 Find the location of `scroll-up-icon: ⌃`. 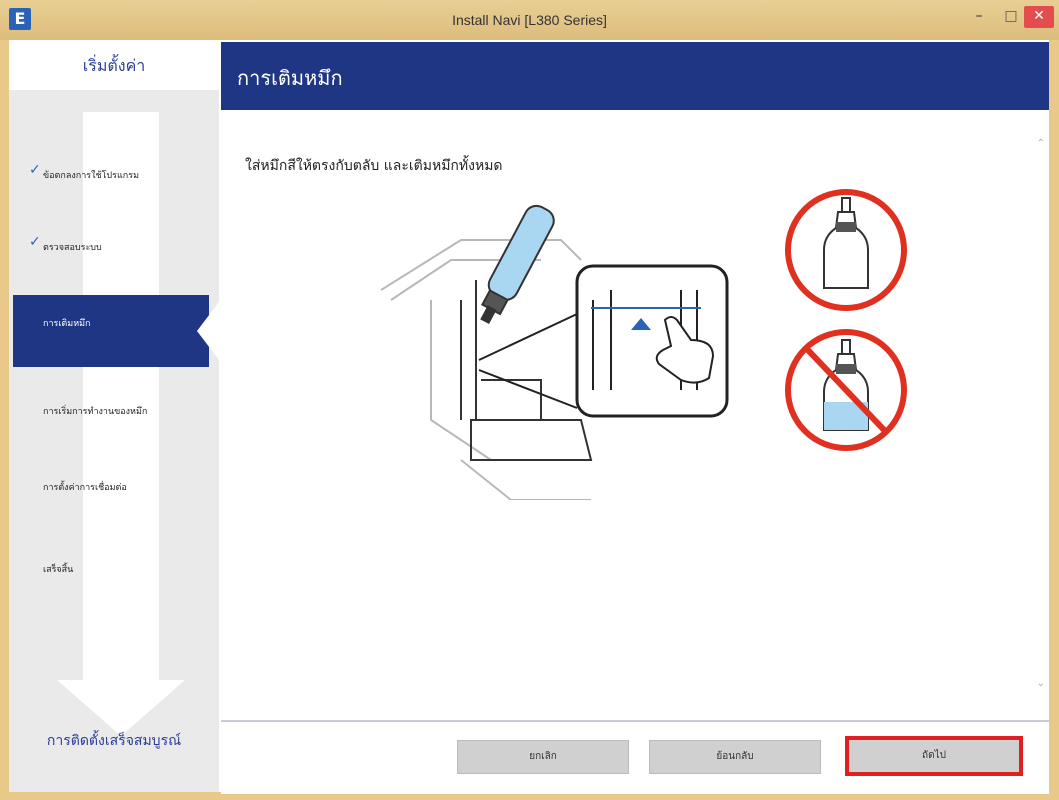

scroll-up-icon: ⌃ is located at coordinates (1041, 143).